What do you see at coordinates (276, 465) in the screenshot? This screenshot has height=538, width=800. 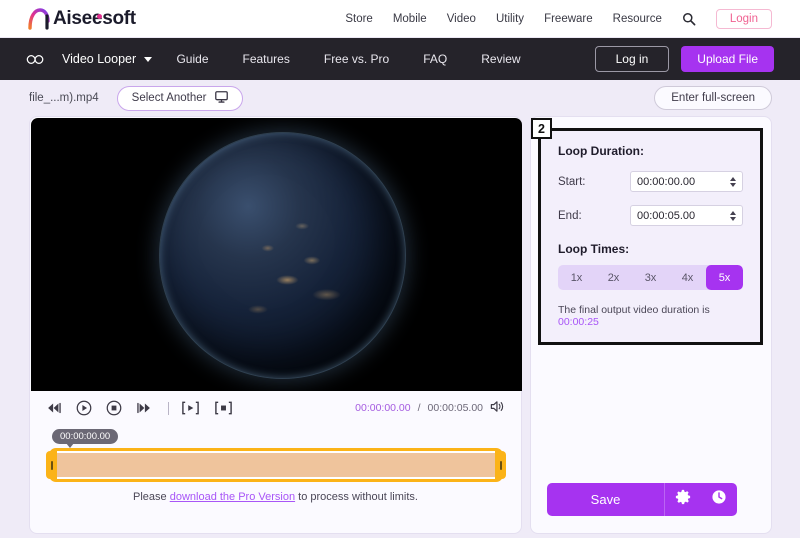 I see `timeline-track` at bounding box center [276, 465].